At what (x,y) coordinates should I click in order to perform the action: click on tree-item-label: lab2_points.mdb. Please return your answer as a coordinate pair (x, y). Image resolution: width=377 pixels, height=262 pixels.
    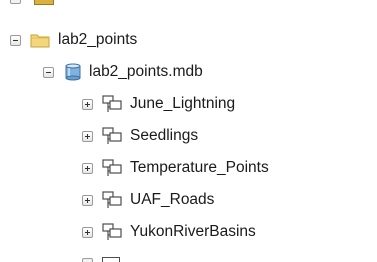
    Looking at the image, I should click on (146, 71).